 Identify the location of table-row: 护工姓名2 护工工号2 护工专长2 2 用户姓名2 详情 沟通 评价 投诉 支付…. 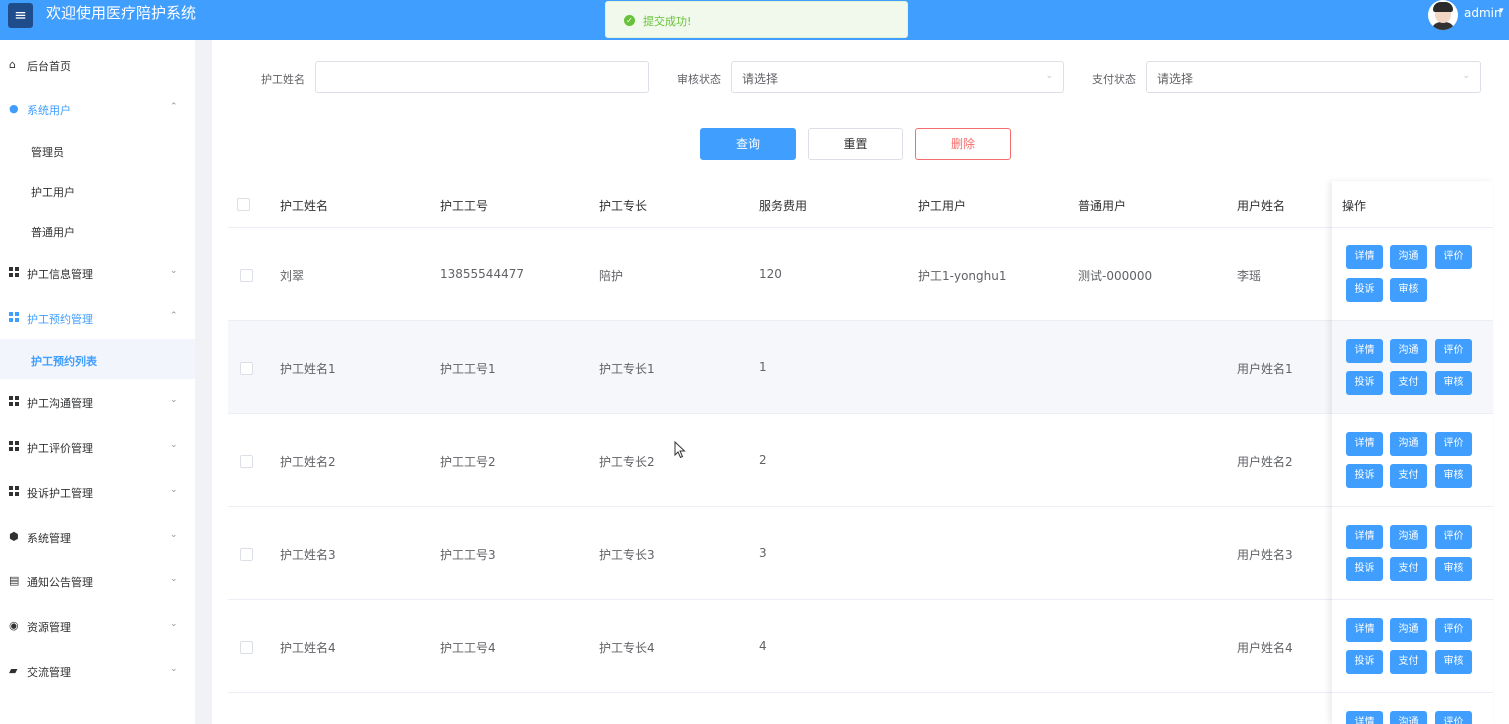
(860, 460).